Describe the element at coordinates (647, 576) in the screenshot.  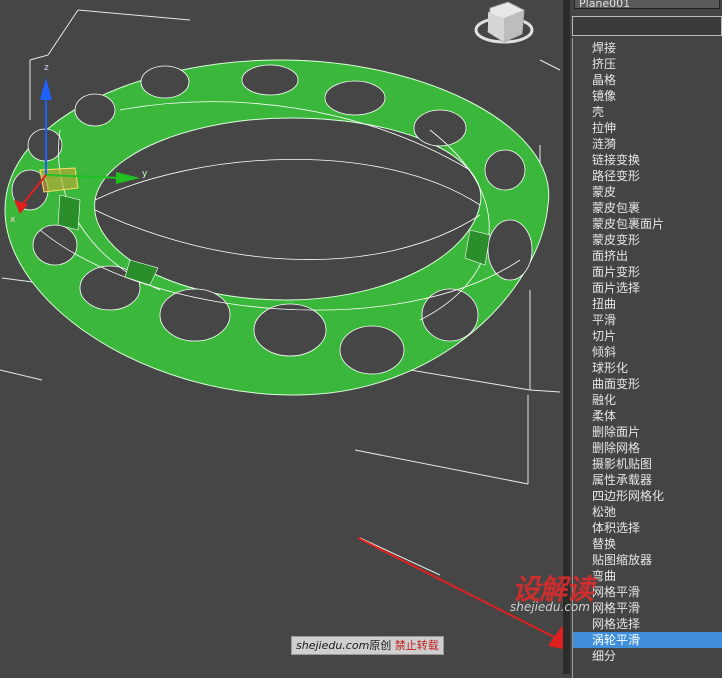
I see `modifier-list-item: 弯曲` at that location.